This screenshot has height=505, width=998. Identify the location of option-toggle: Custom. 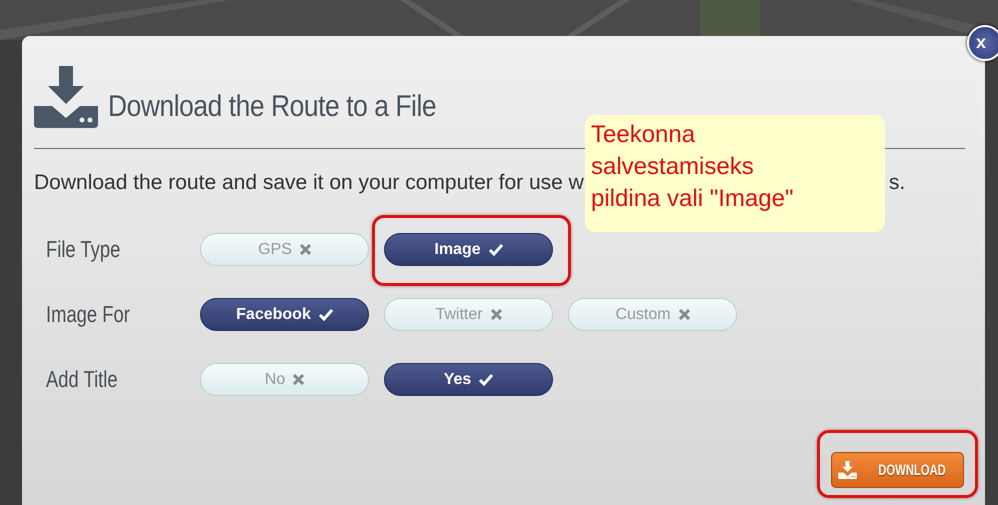
(652, 314).